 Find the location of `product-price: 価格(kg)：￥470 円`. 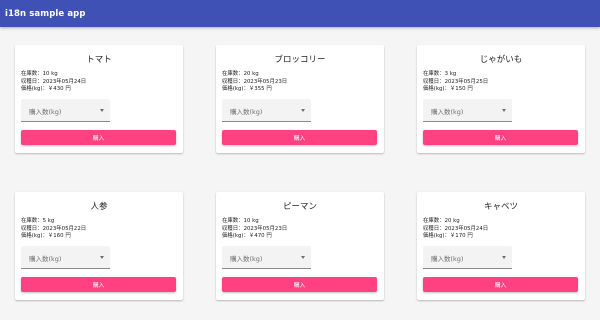

product-price: 価格(kg)：￥470 円 is located at coordinates (247, 236).